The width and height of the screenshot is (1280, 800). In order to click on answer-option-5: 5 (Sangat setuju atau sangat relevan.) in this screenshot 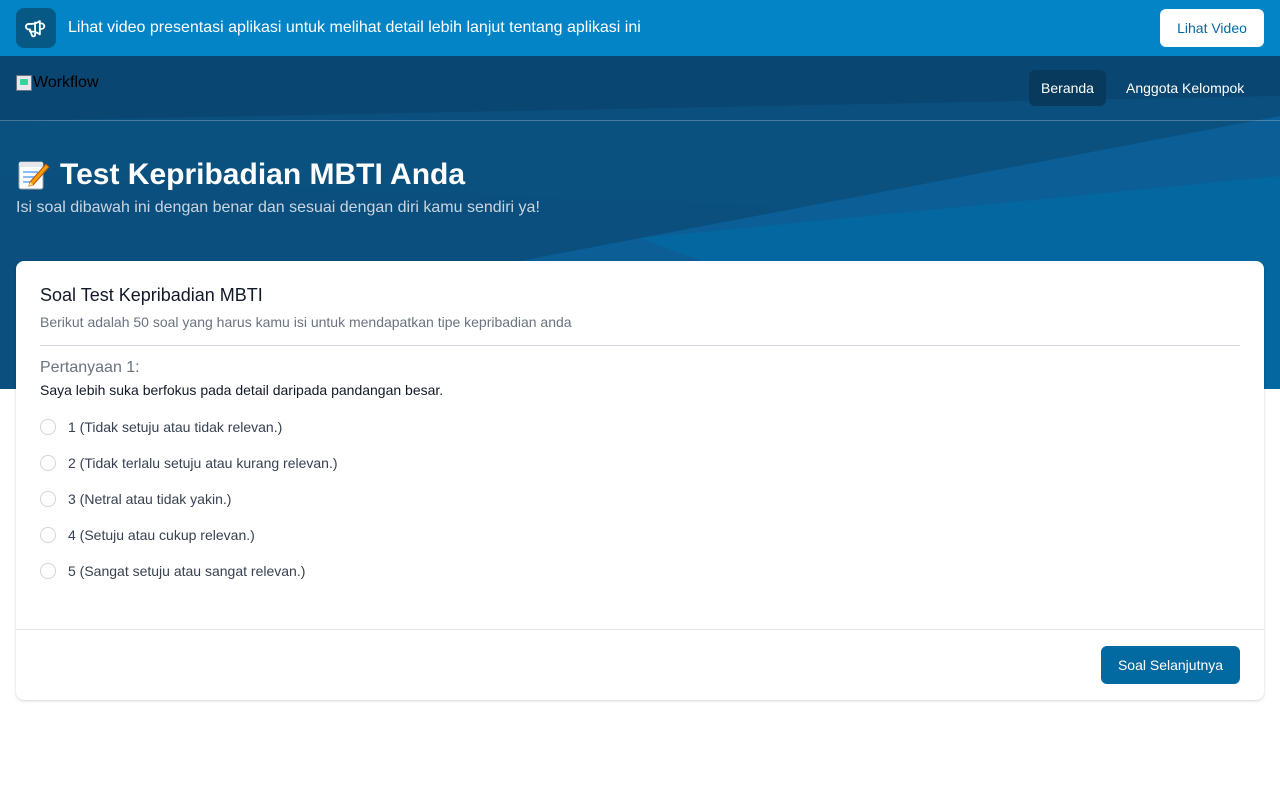, I will do `click(172, 571)`.